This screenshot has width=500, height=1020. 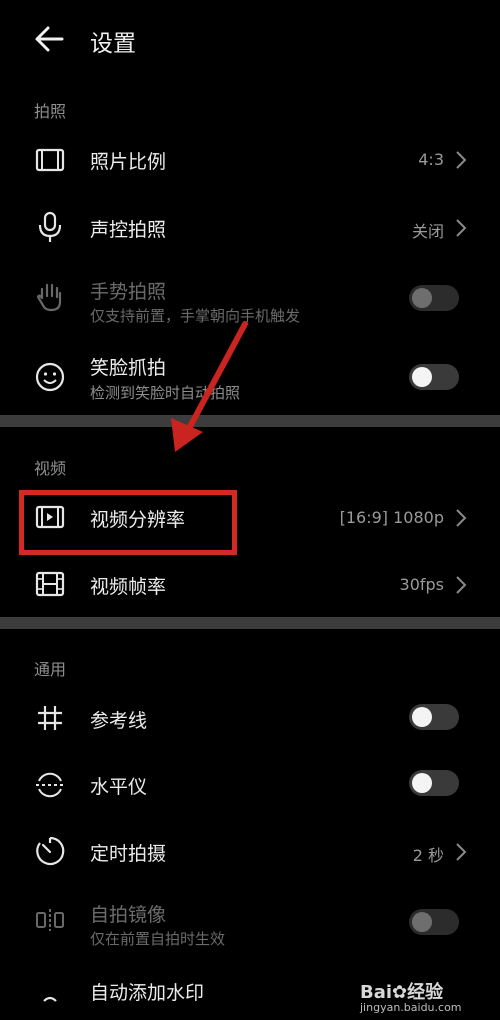 I want to click on grid-toggle, so click(x=434, y=717).